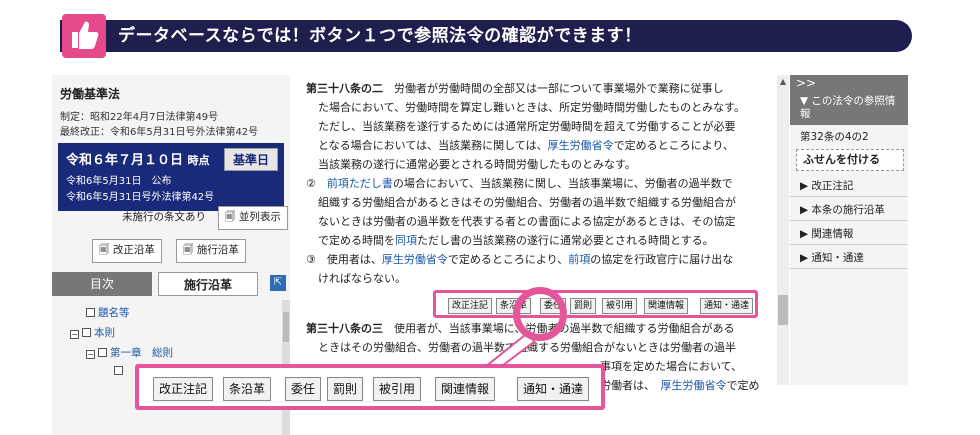  I want to click on article-line: 組織する労働組合があるときはその労働組合、労働者の過半数で組織する労働組合が, so click(527, 202).